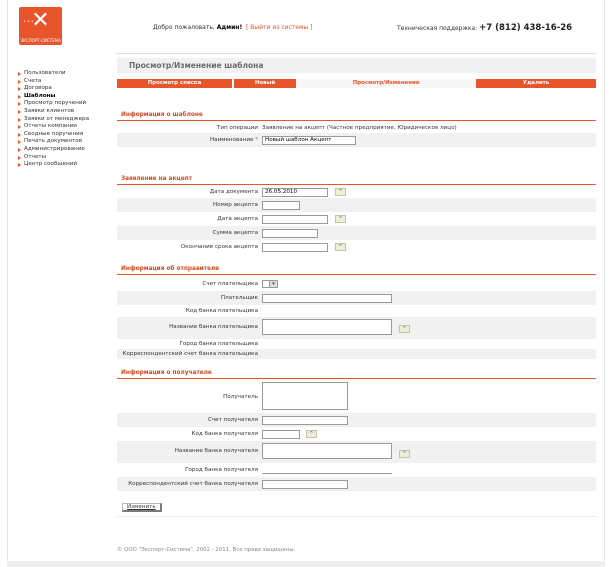 The width and height of the screenshot is (611, 567). Describe the element at coordinates (356, 233) in the screenshot. I see `row-accept-sum: Сумма акцепта` at that location.